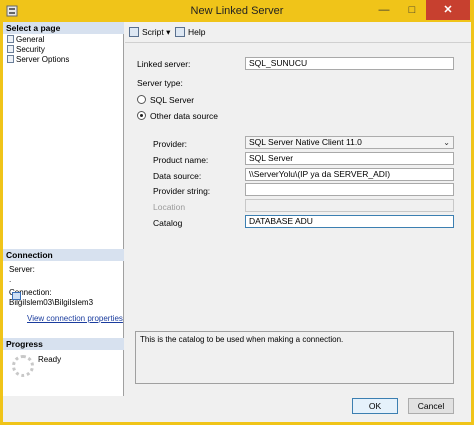  I want to click on catalog-input: DATABASE ADU, so click(349, 221).